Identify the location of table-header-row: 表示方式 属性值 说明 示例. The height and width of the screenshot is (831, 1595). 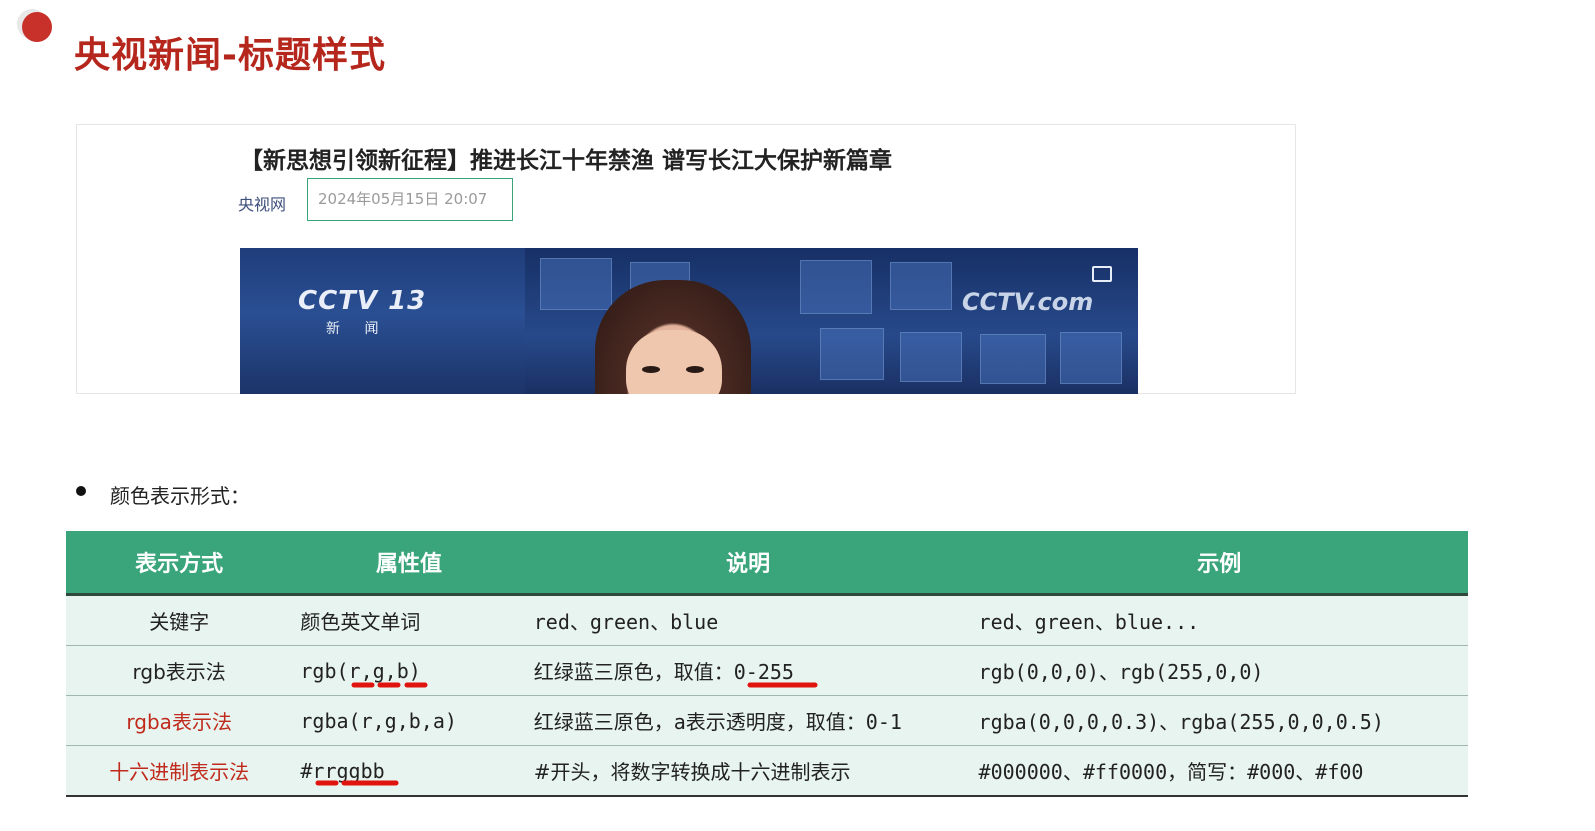
(767, 563).